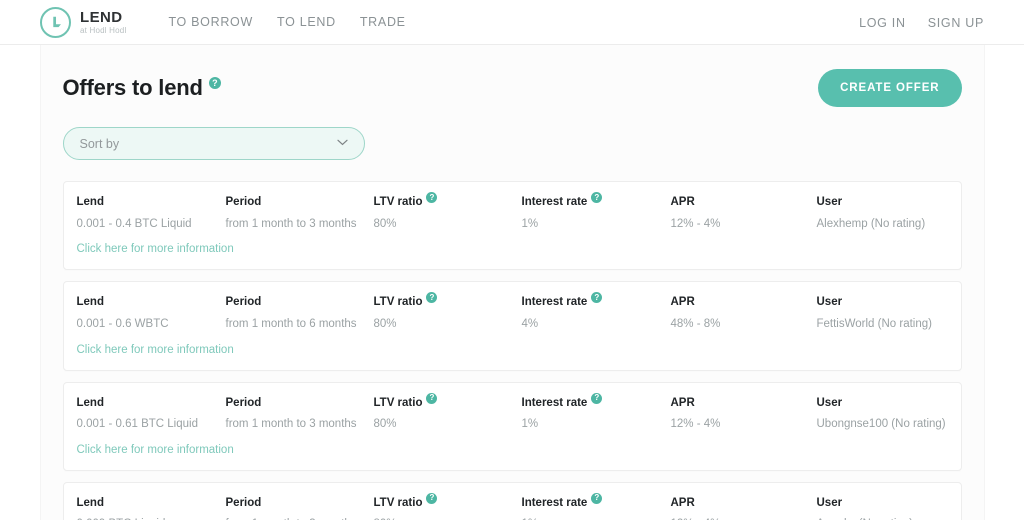 The width and height of the screenshot is (1024, 520). I want to click on value-lend: 0.001 - 0.4 BTC Liquid, so click(134, 223).